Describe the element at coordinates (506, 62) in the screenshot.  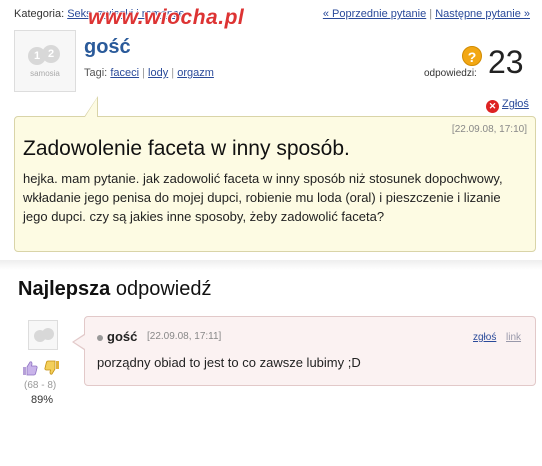
I see `answers-count: 23` at that location.